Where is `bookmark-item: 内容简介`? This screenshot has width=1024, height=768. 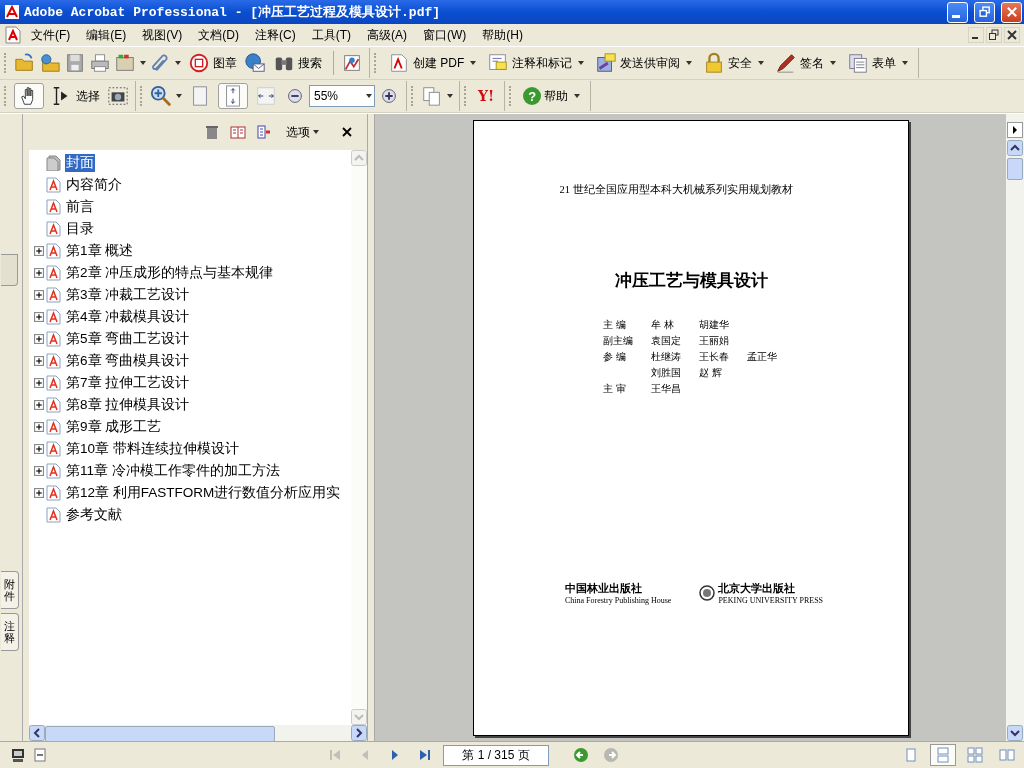
bookmark-item: 内容简介 is located at coordinates (94, 185).